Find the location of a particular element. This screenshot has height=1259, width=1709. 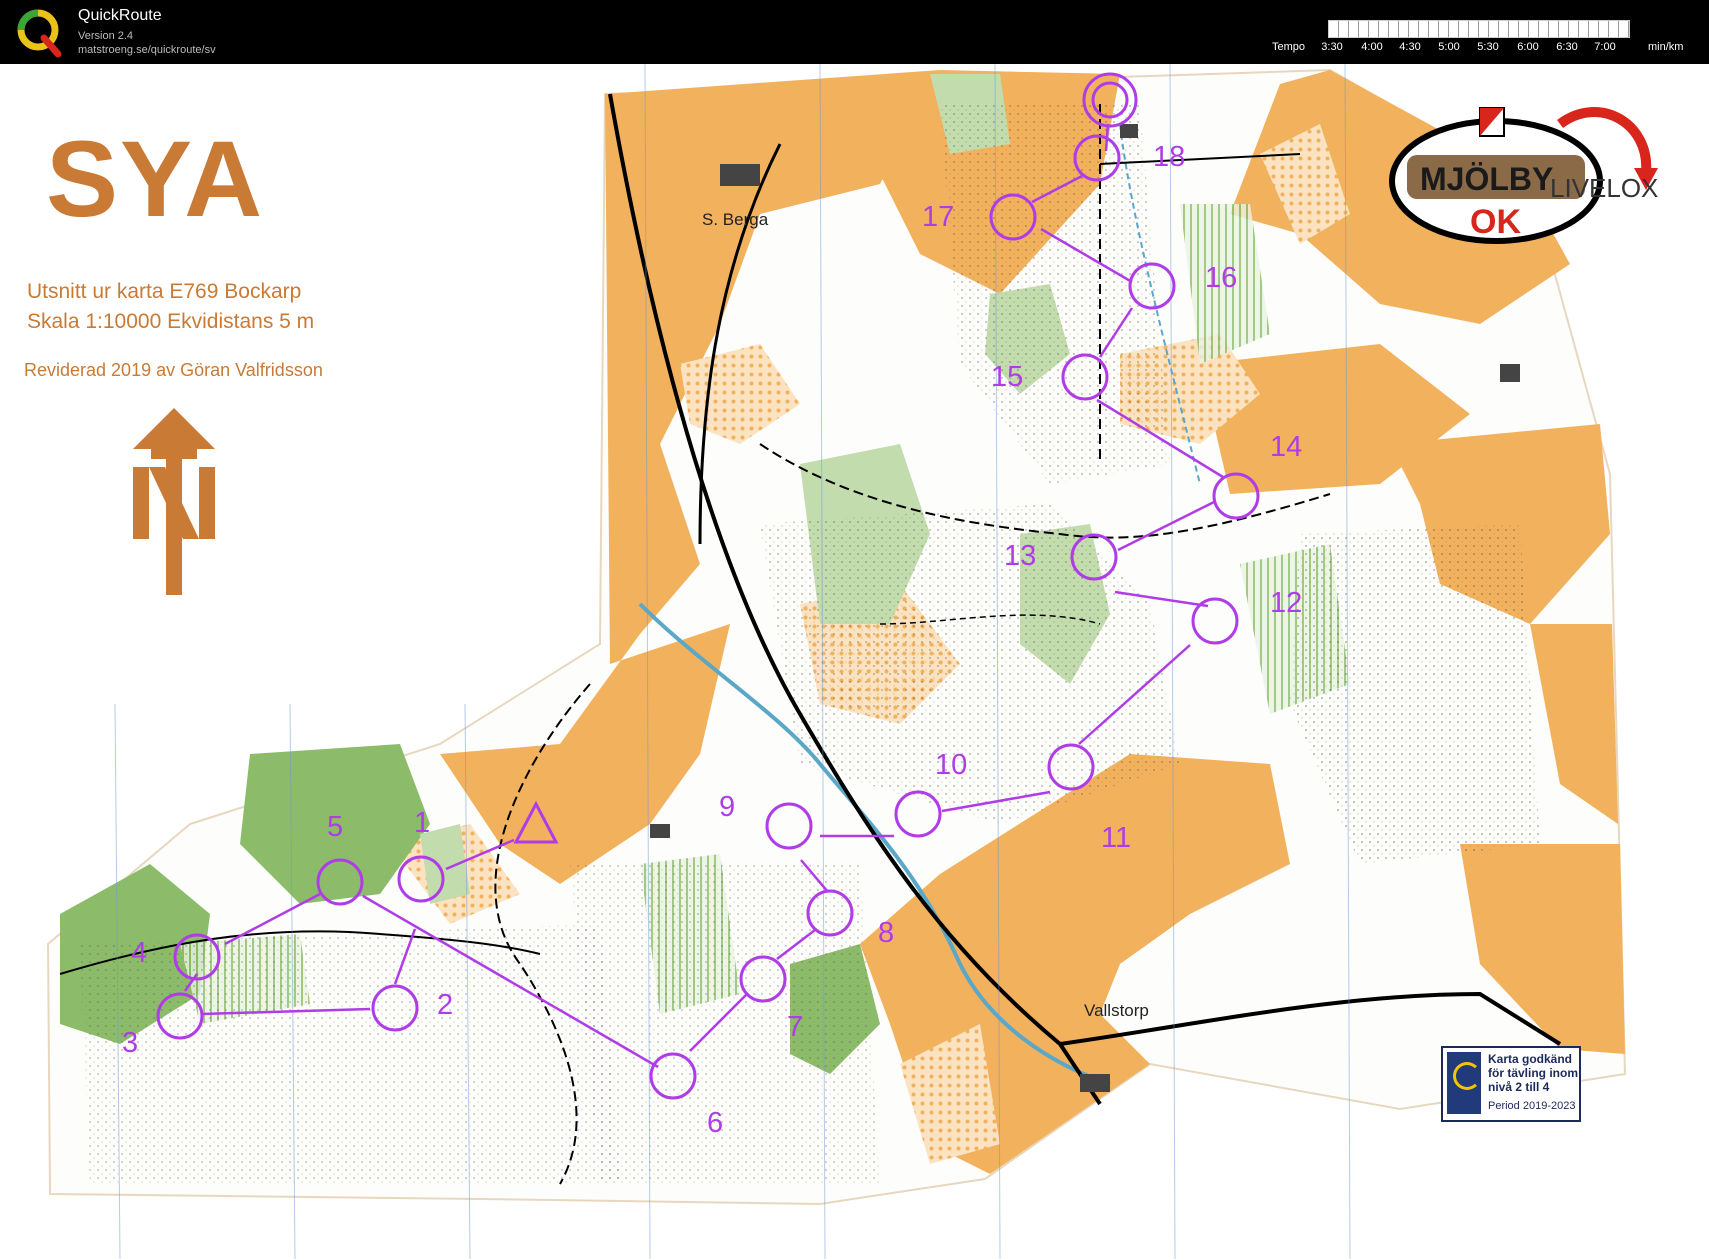

control-number: 8 is located at coordinates (886, 933).